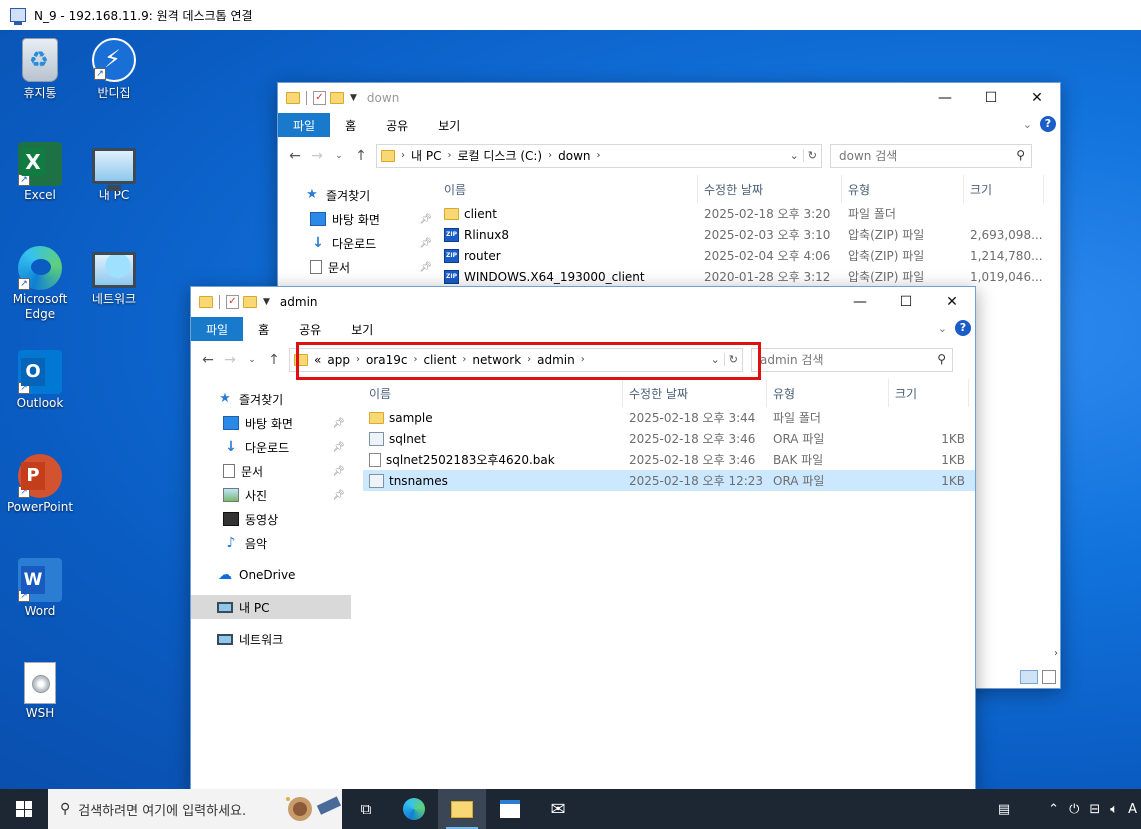 The width and height of the screenshot is (1141, 829). What do you see at coordinates (40, 380) in the screenshot?
I see `desktop-icon-outlook: ↗ Outlook` at bounding box center [40, 380].